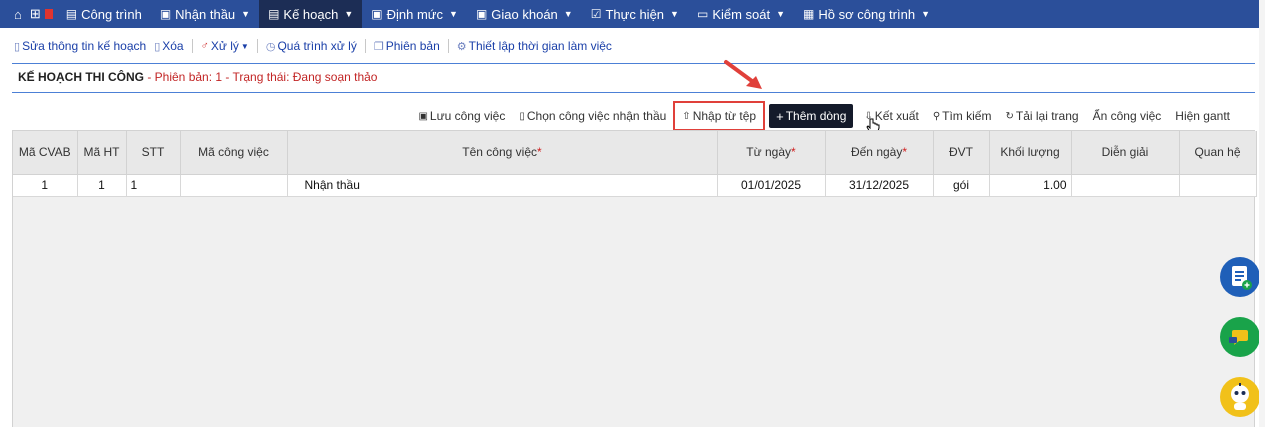 The height and width of the screenshot is (427, 1265). I want to click on nav-item-label: Công trình, so click(111, 14).